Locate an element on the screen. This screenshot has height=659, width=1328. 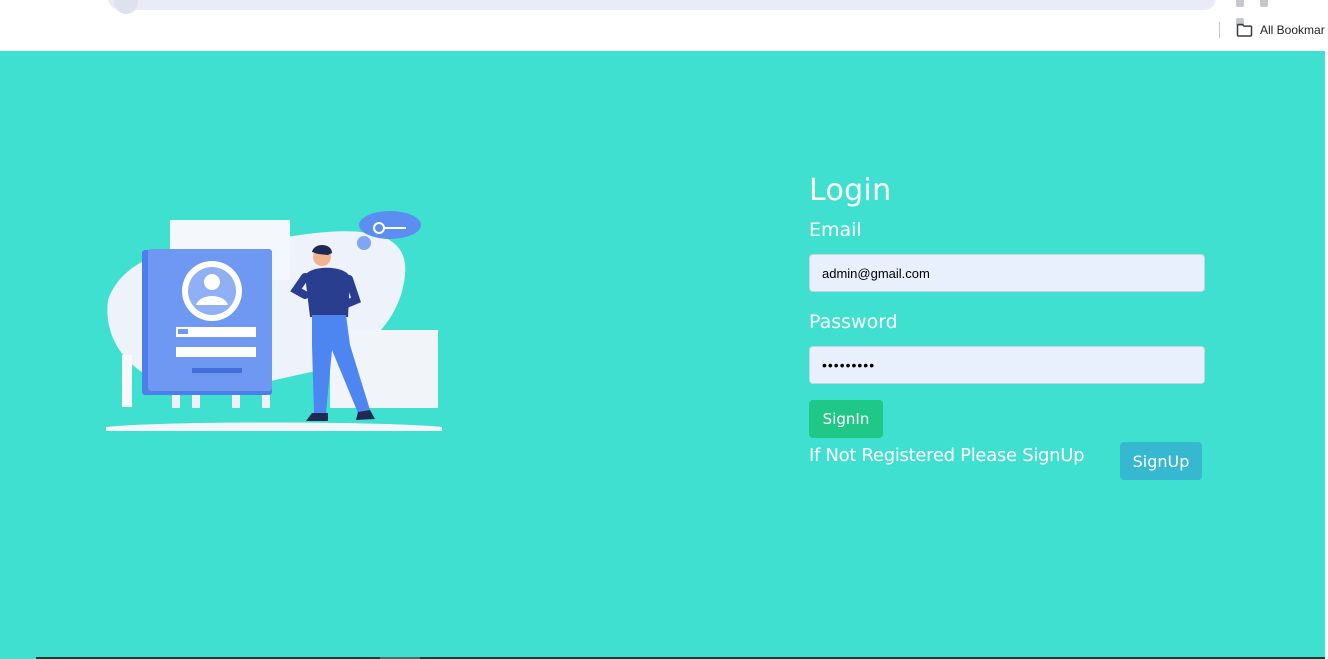
register-prompt: If Not Registered Please SignUp is located at coordinates (947, 455).